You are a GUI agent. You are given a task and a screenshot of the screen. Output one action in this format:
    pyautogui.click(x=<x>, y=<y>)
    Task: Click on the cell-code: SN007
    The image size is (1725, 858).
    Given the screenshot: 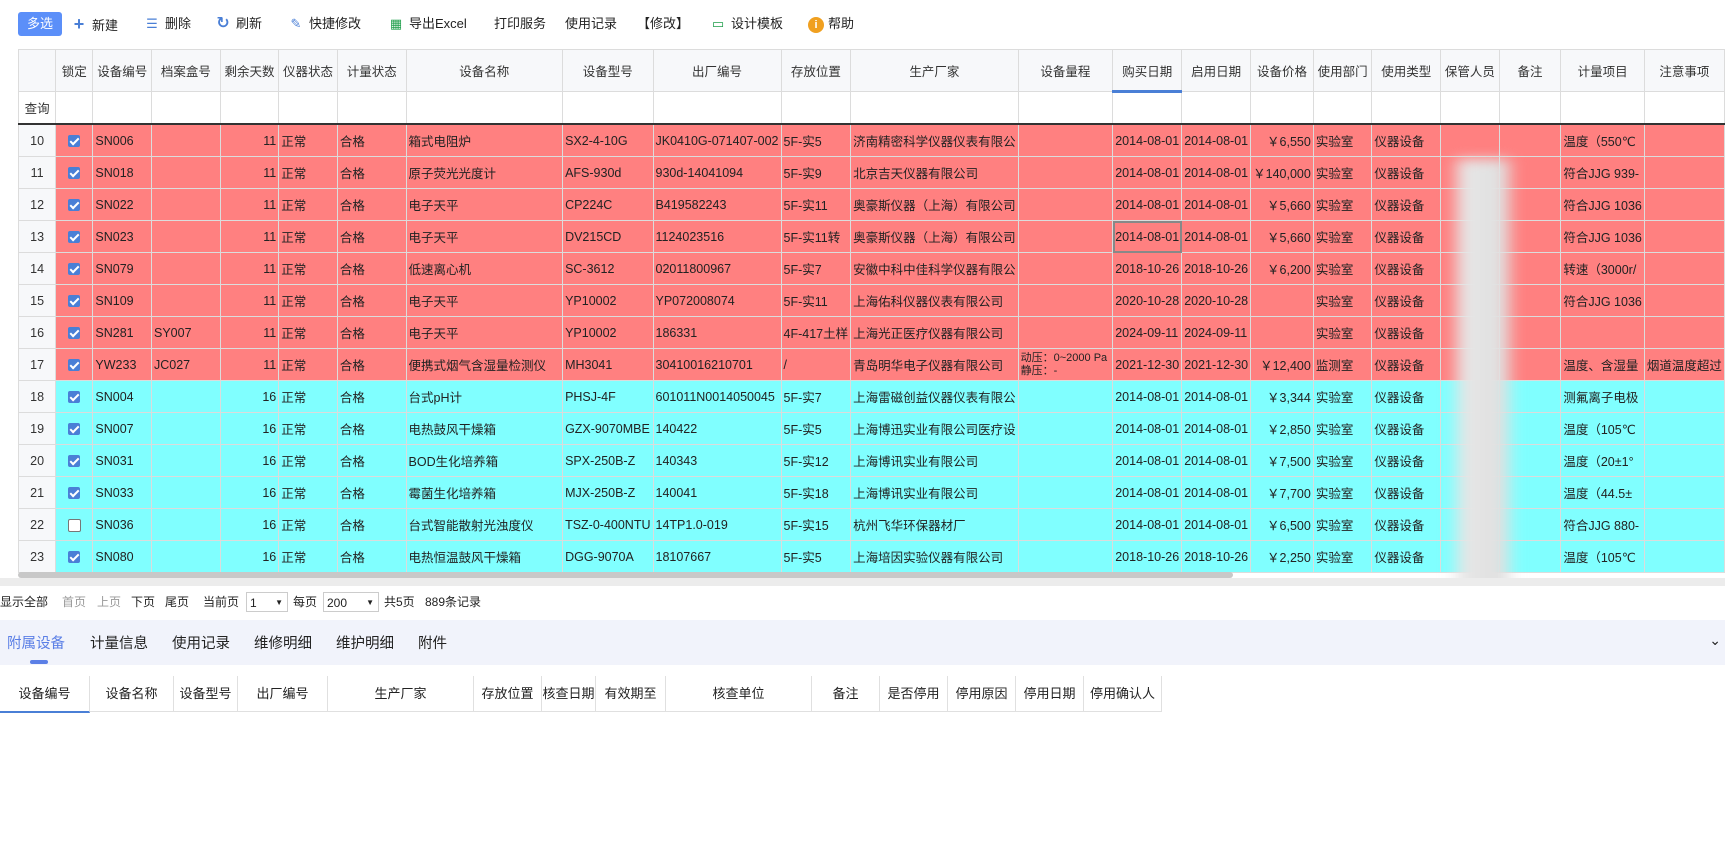 What is the action you would take?
    pyautogui.click(x=122, y=428)
    